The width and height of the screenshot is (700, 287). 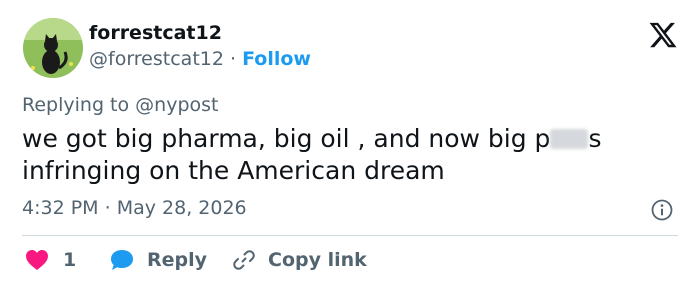 I want to click on author-handle-row: @forrestcat12 · Follow, so click(x=200, y=59).